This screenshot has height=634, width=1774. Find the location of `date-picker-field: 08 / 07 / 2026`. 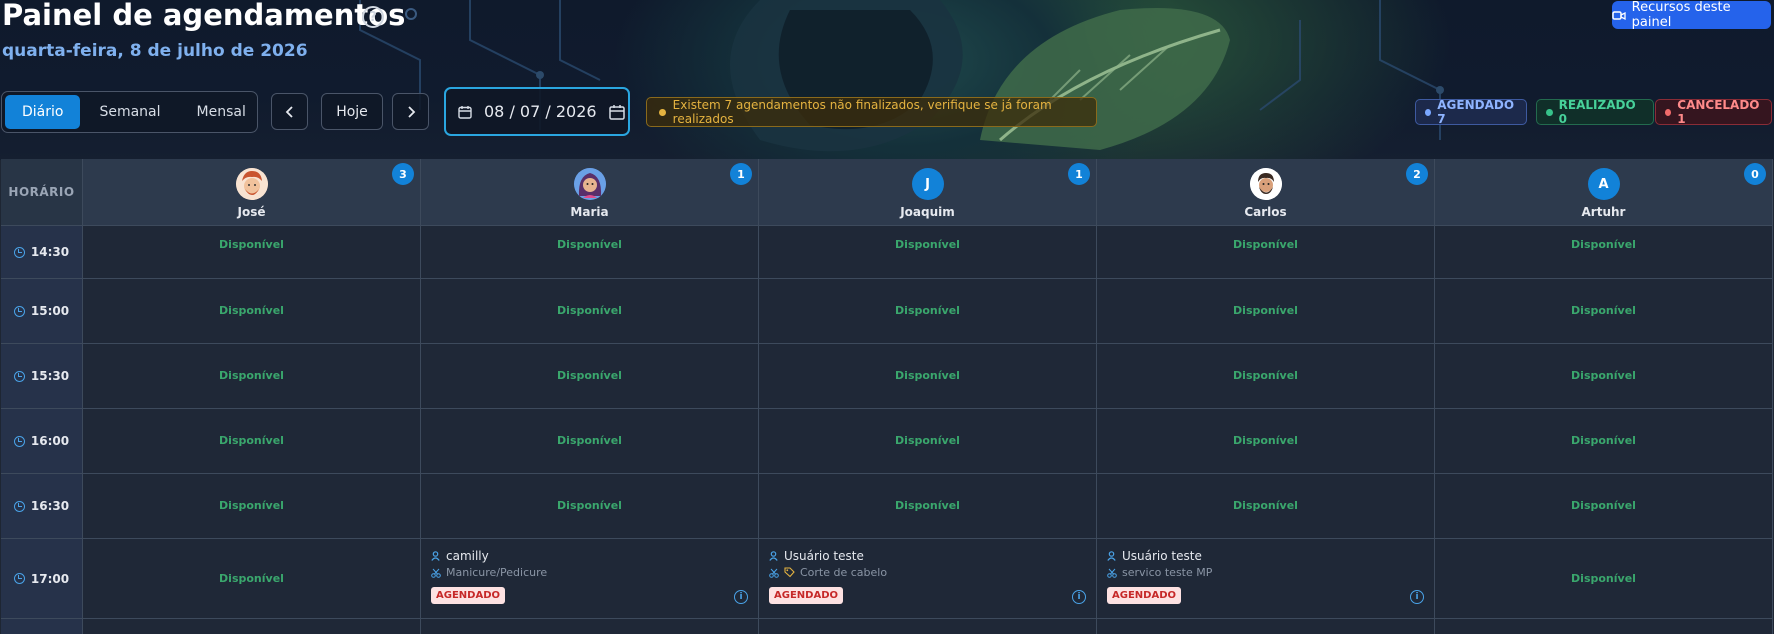

date-picker-field: 08 / 07 / 2026 is located at coordinates (537, 111).